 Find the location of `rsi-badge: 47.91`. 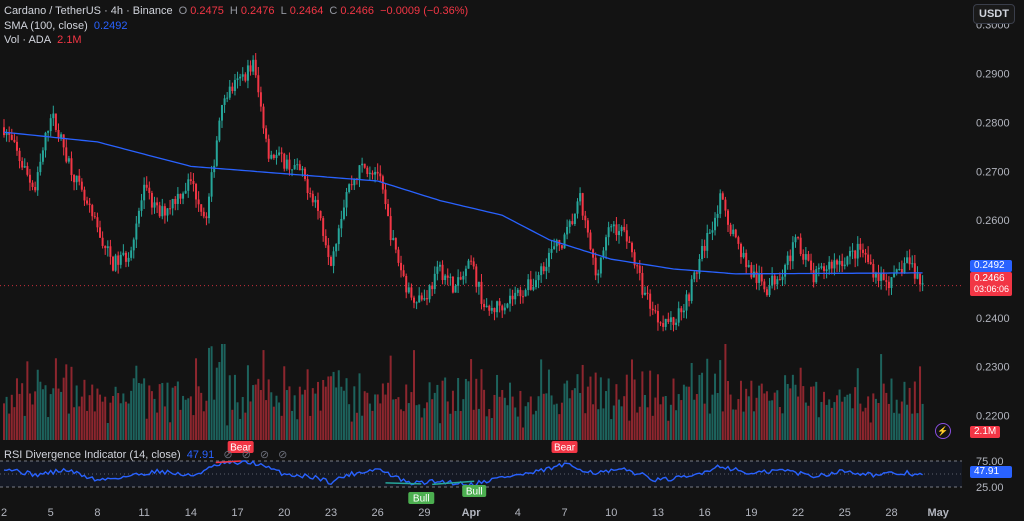

rsi-badge: 47.91 is located at coordinates (991, 472).